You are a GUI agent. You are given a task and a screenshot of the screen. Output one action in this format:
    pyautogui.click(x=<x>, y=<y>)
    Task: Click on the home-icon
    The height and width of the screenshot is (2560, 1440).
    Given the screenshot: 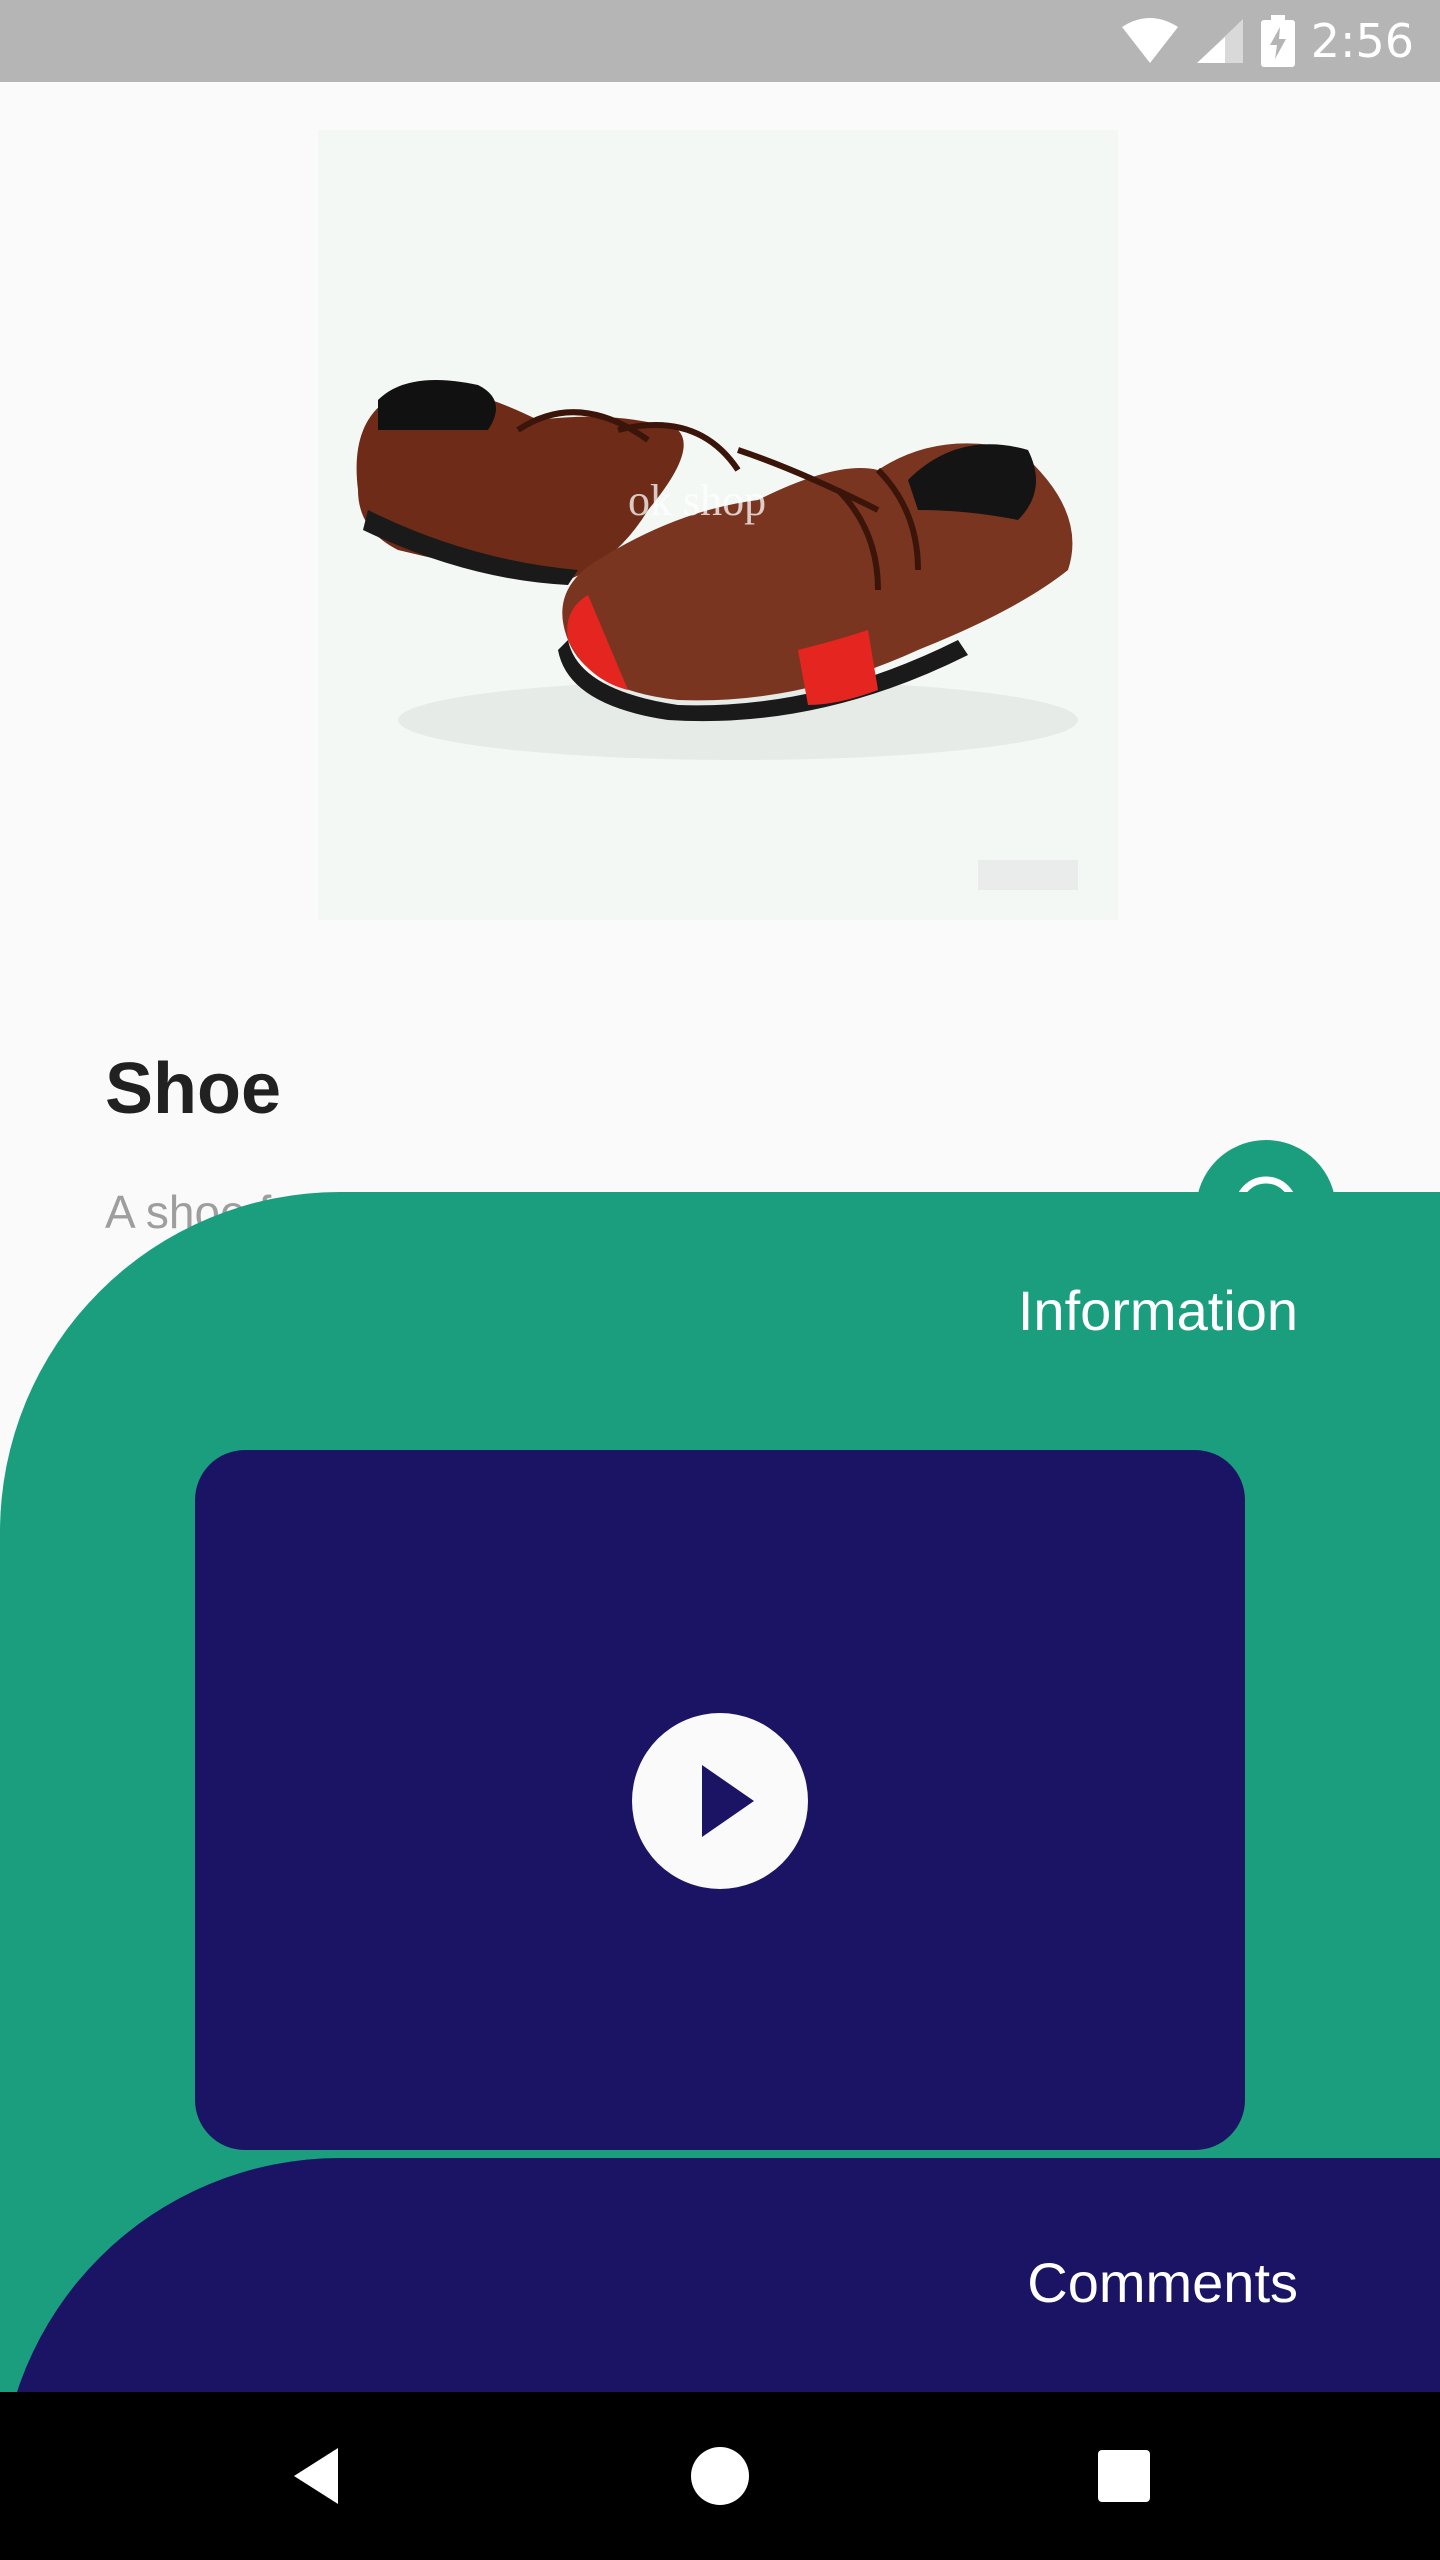 What is the action you would take?
    pyautogui.click(x=720, y=2476)
    